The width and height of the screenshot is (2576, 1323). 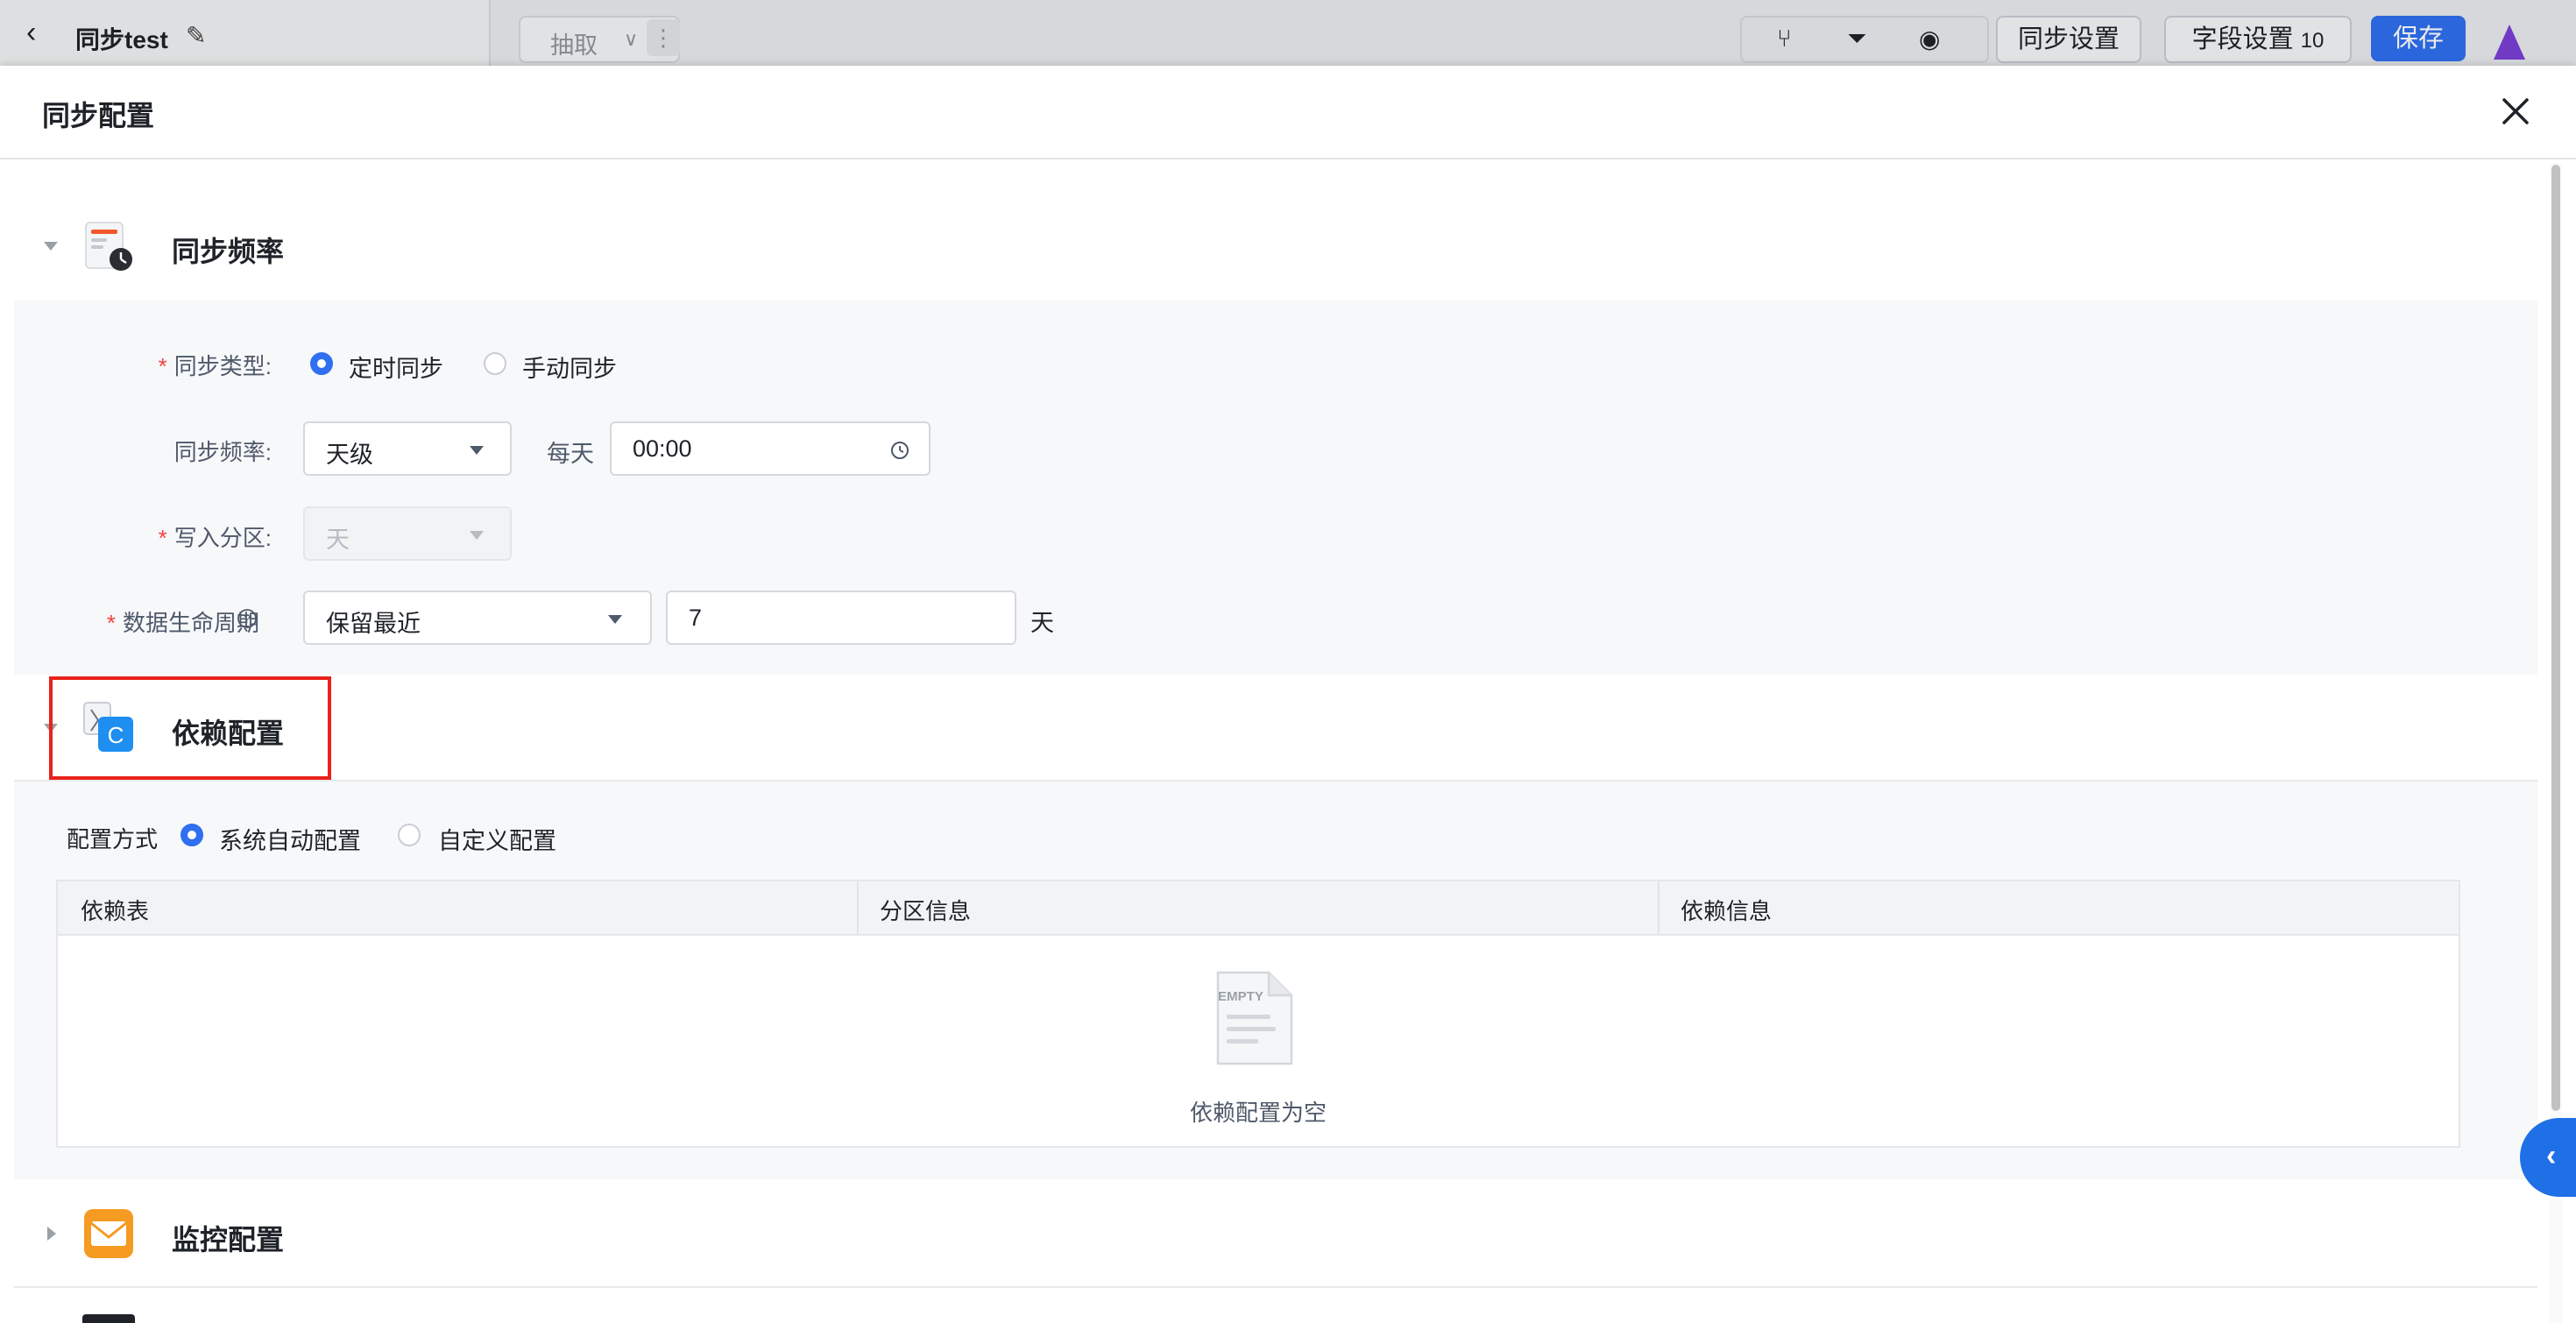 I want to click on radio-auto-config, so click(x=191, y=835).